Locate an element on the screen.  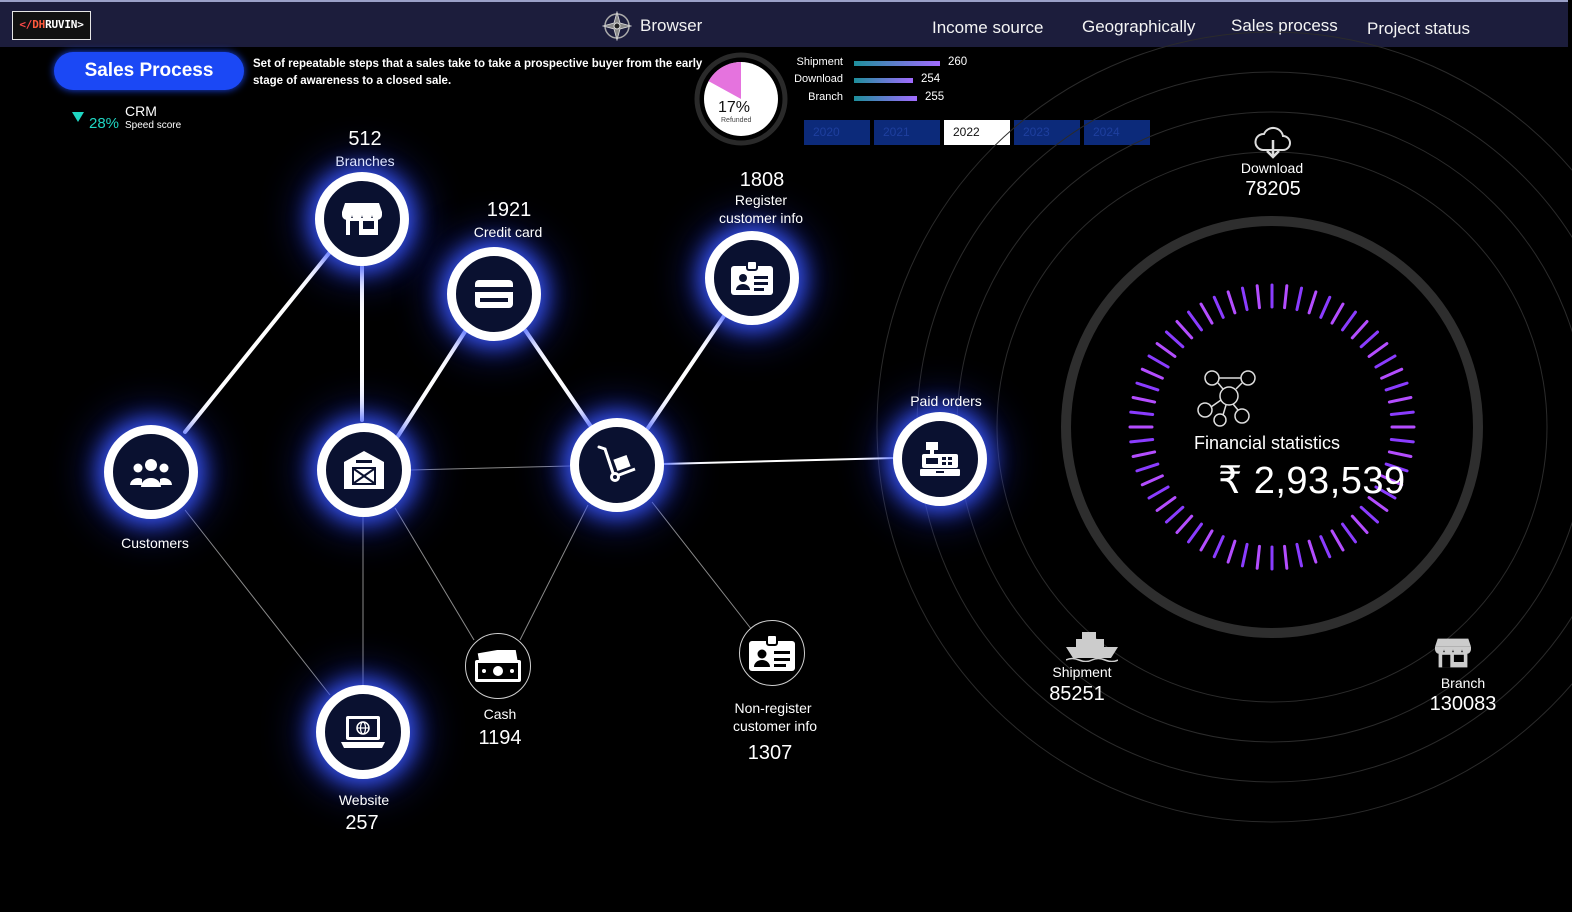
tick-gauge is located at coordinates (1272, 427).